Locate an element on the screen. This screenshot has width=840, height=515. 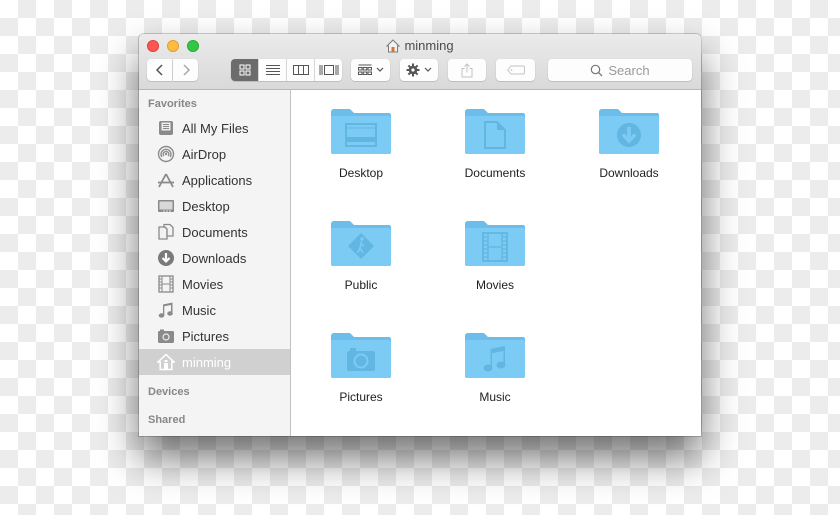
list-icon is located at coordinates (272, 70).